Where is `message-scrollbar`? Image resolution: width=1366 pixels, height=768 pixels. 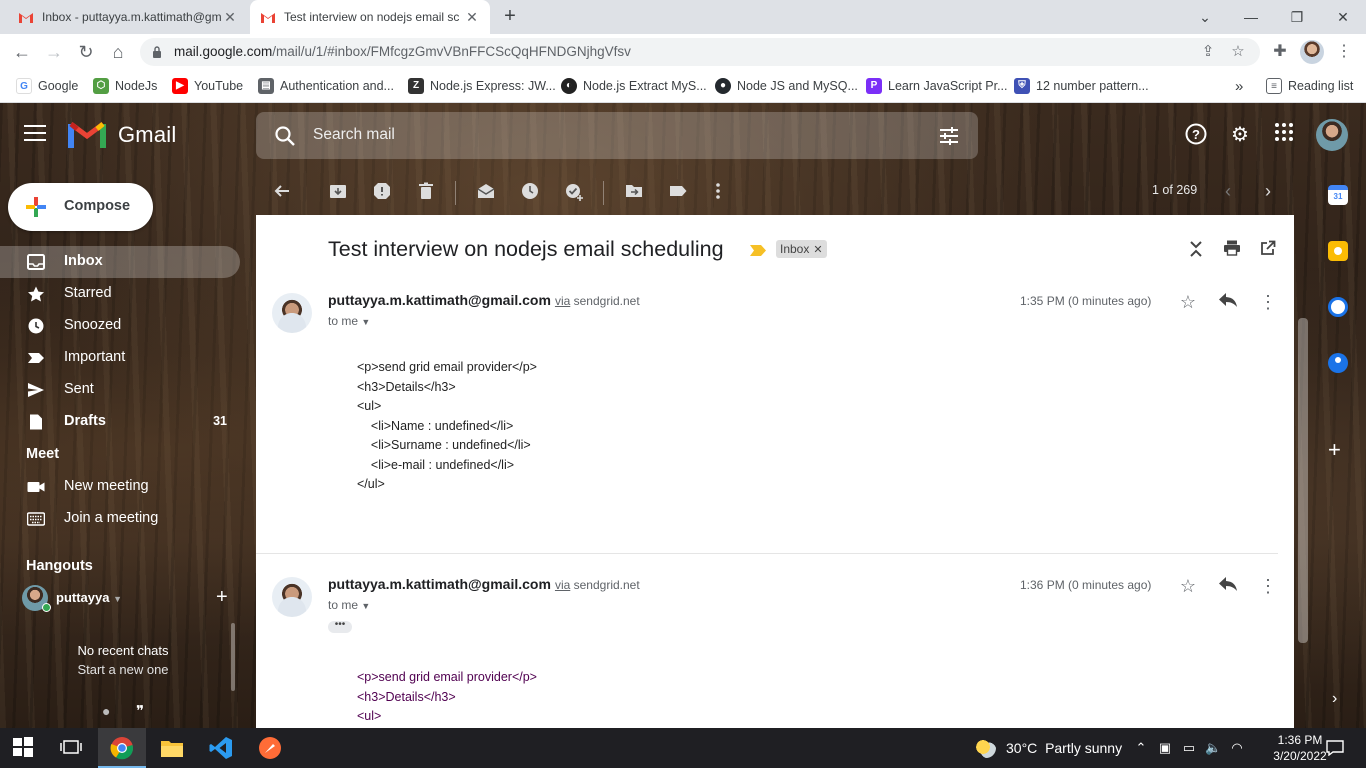 message-scrollbar is located at coordinates (1303, 480).